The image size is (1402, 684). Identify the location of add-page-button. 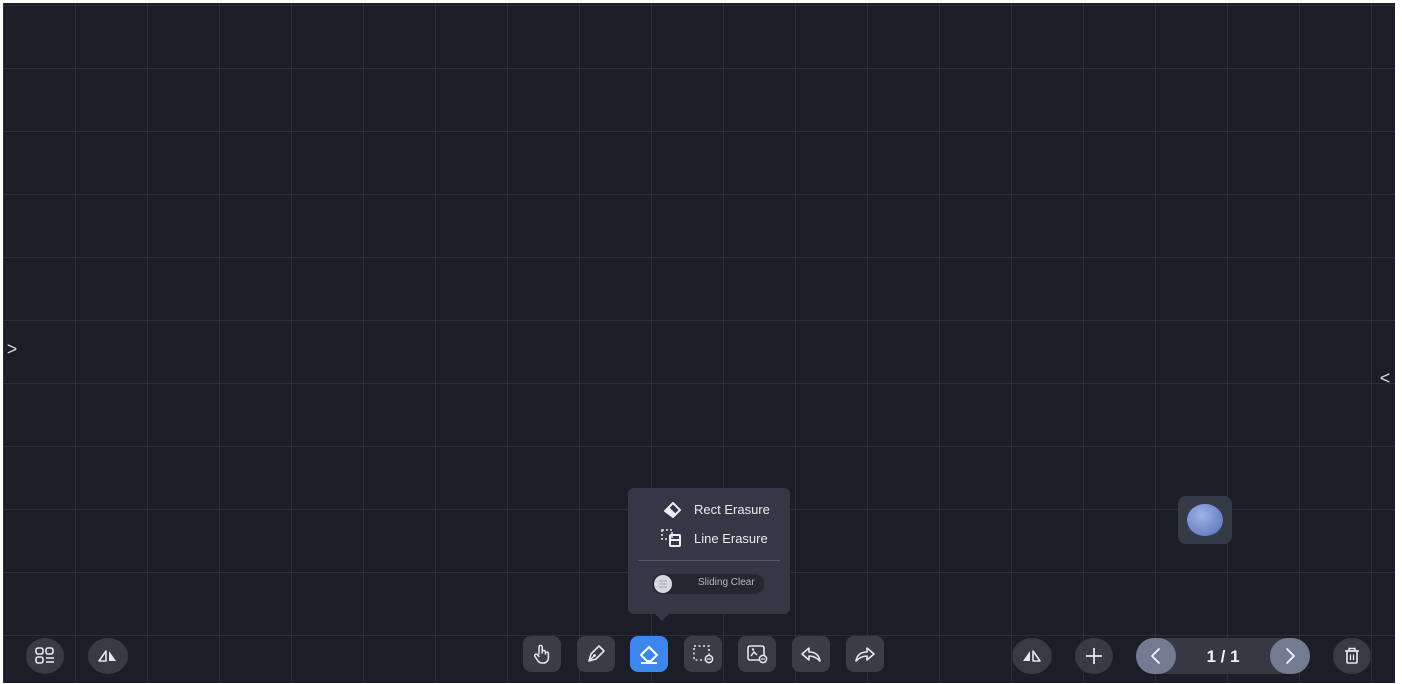
(1094, 656).